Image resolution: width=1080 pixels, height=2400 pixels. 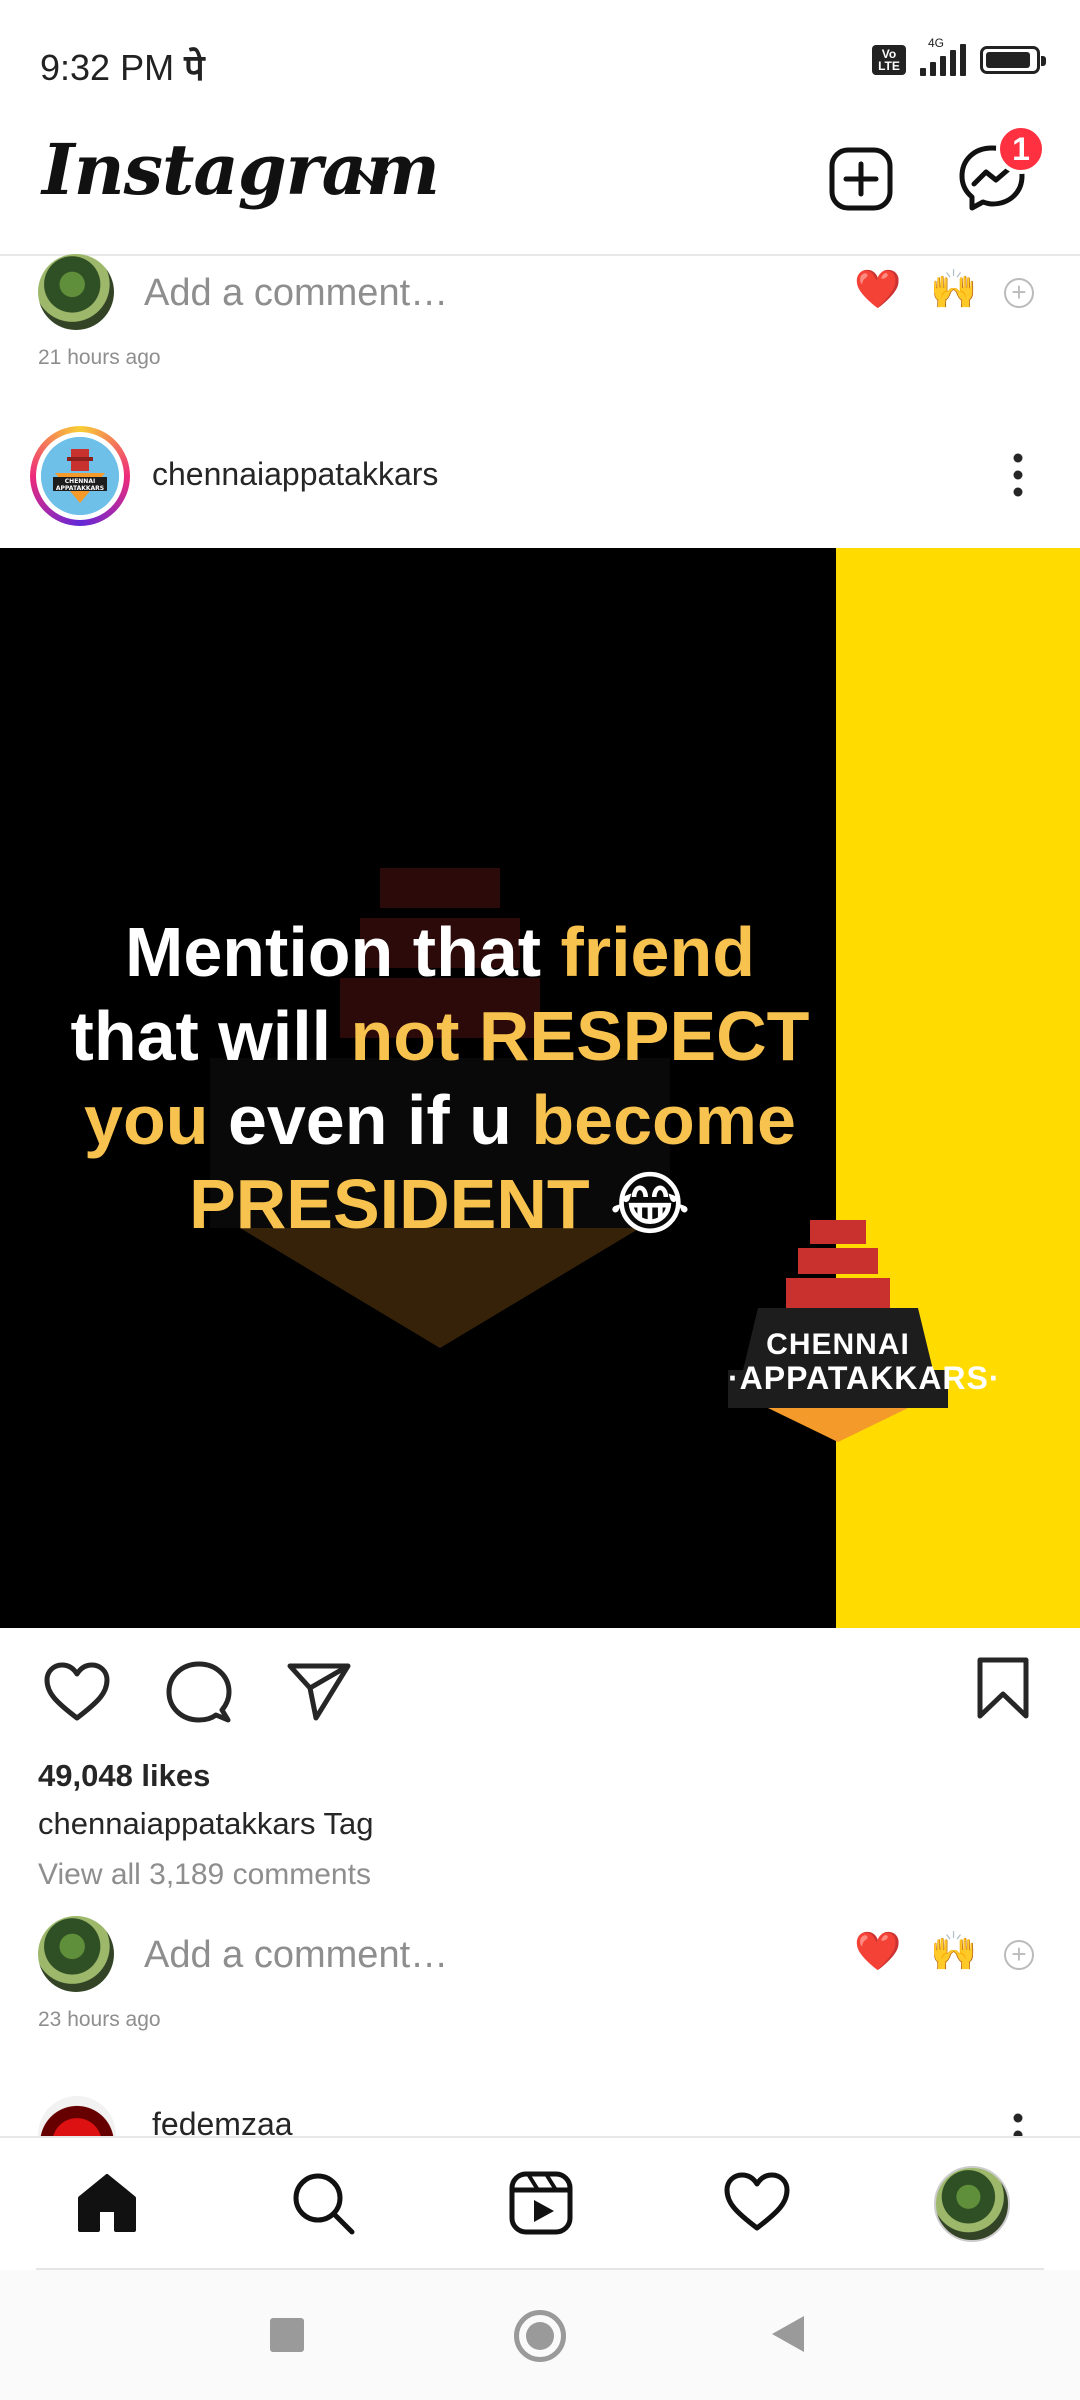 I want to click on post-caption: chennaiappatakkars Tag, so click(x=206, y=1824).